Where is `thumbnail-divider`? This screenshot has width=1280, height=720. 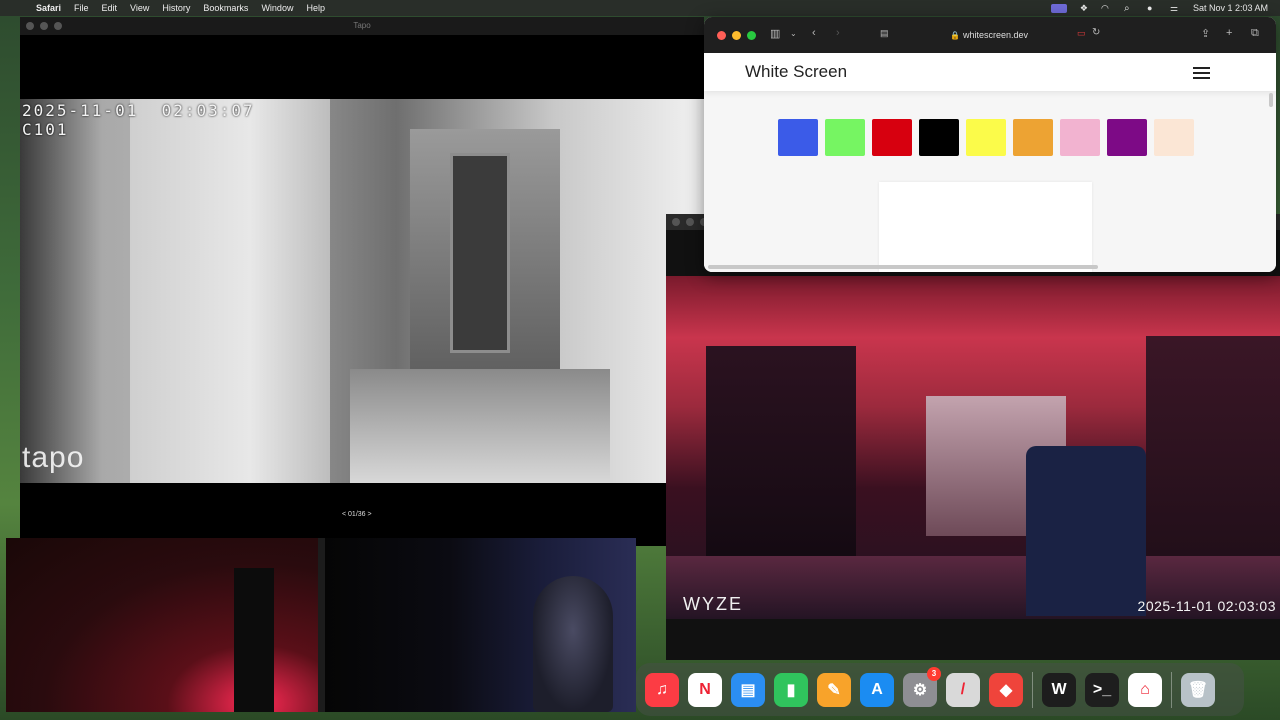 thumbnail-divider is located at coordinates (321, 625).